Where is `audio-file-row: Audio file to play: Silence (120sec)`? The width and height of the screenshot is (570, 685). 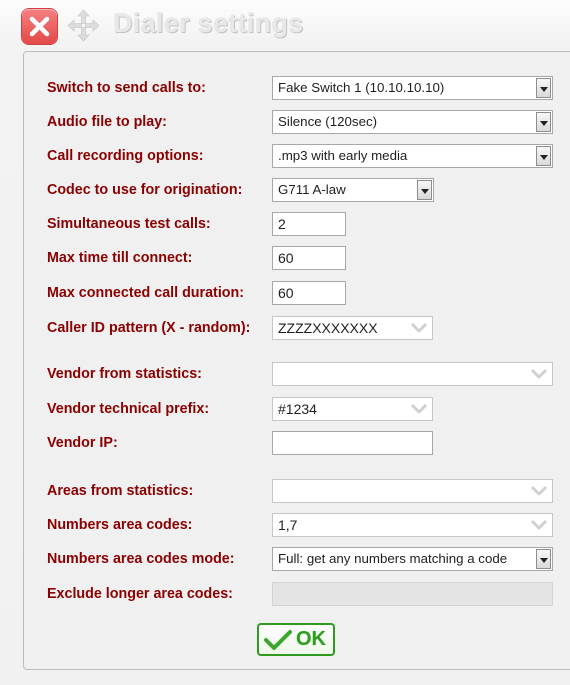
audio-file-row: Audio file to play: Silence (120sec) is located at coordinates (302, 122).